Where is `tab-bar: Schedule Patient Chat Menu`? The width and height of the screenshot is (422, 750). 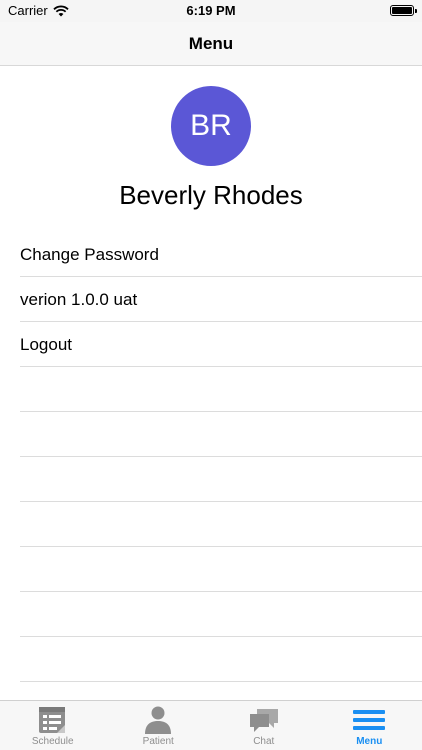
tab-bar: Schedule Patient Chat Menu is located at coordinates (211, 725).